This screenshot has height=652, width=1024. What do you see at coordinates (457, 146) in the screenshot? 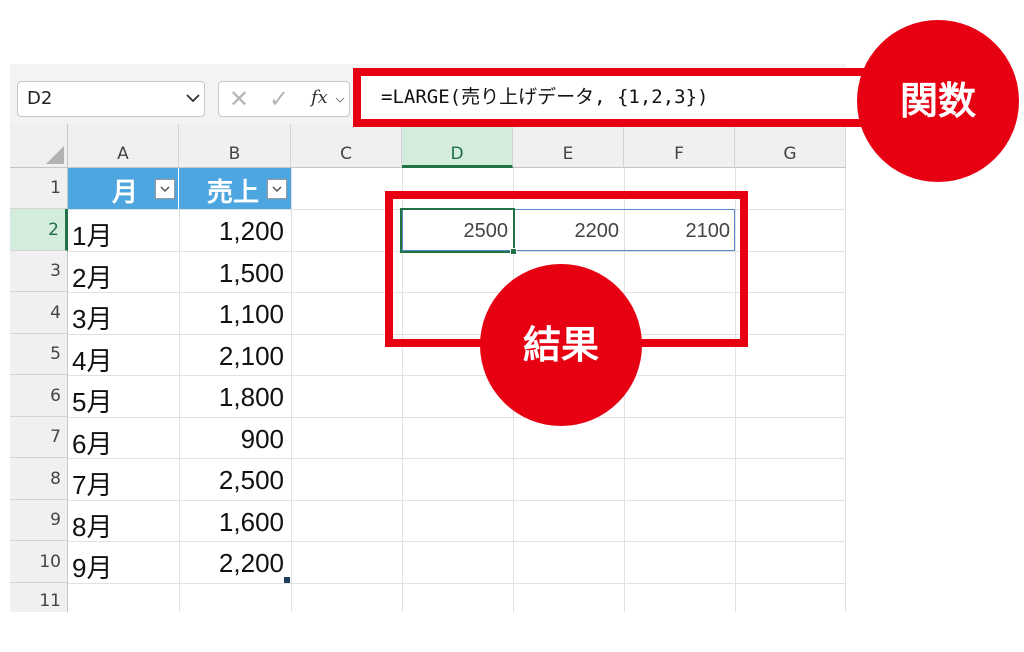
I see `column-header-d: D` at bounding box center [457, 146].